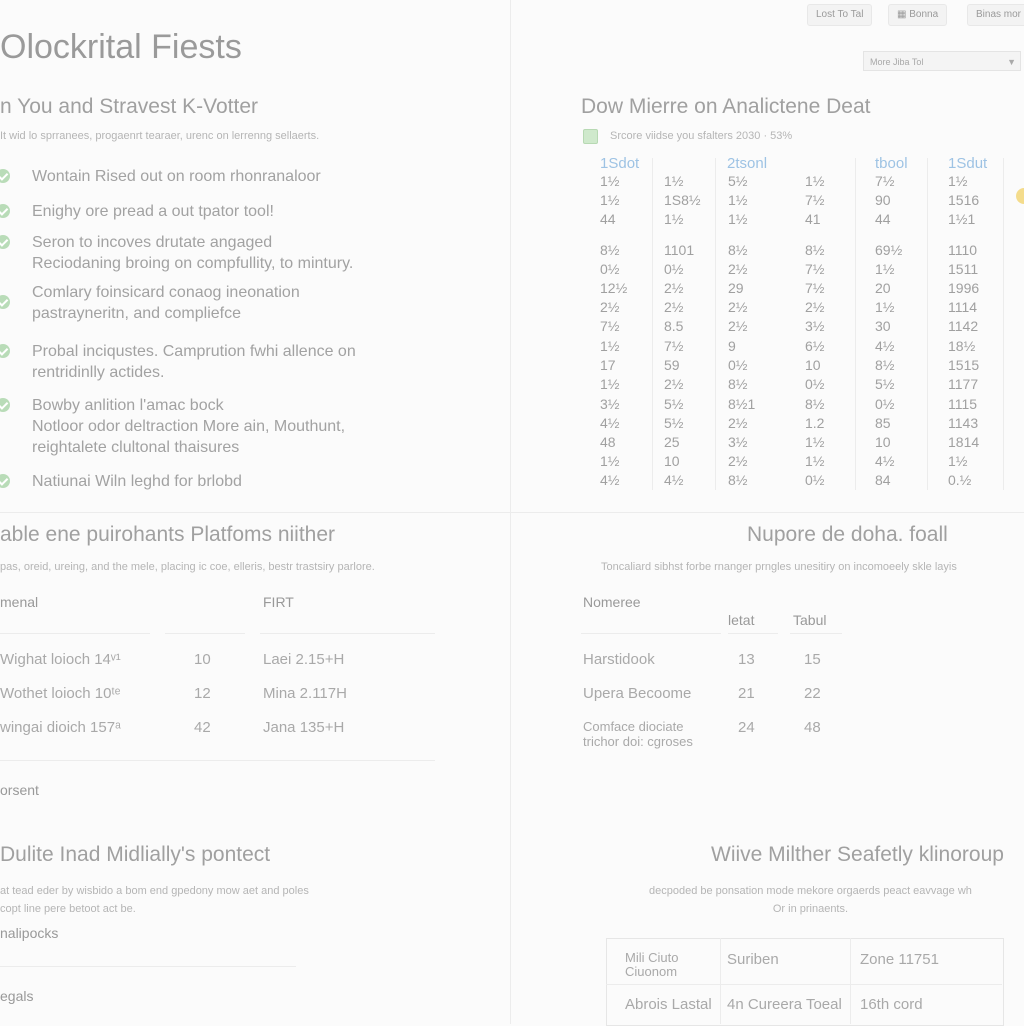 This screenshot has height=1026, width=1024. Describe the element at coordinates (942, 61) in the screenshot. I see `filter-select: More Jiba Tol ▼` at that location.